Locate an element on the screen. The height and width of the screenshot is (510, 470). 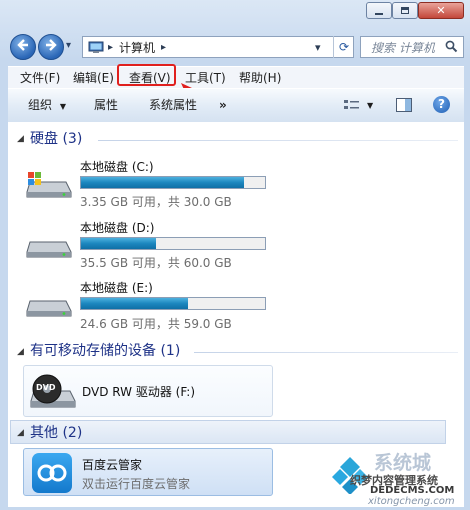
preview-pane-icon is located at coordinates (404, 106).